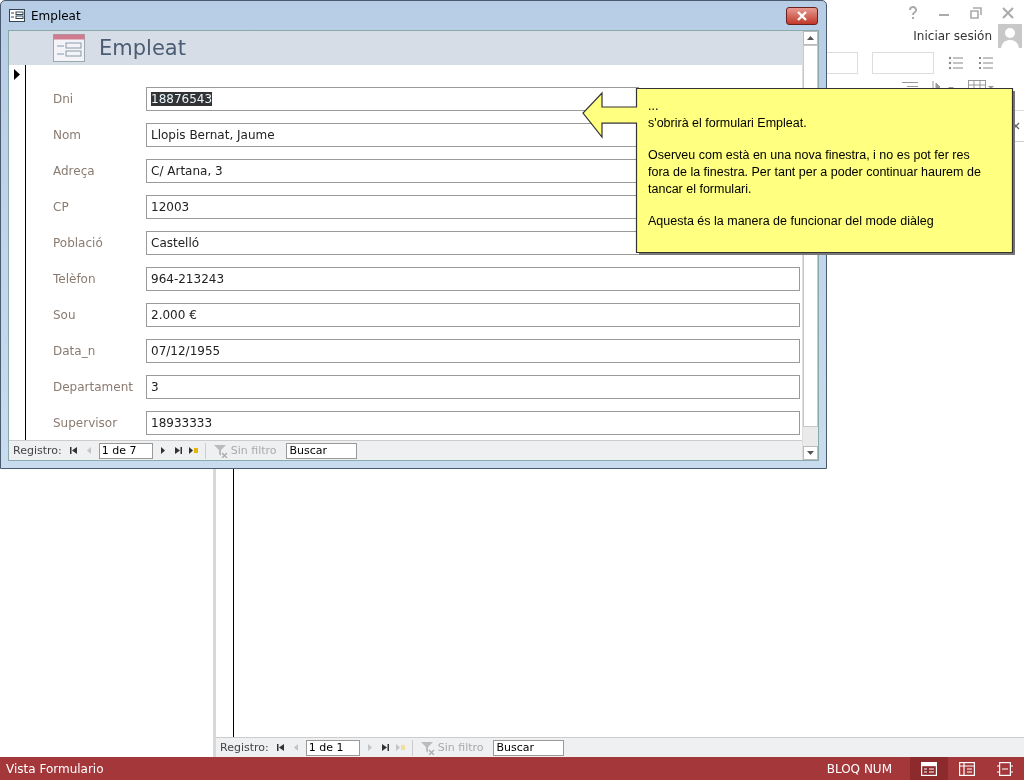  Describe the element at coordinates (174, 315) in the screenshot. I see `field-value: 2.000 €` at that location.